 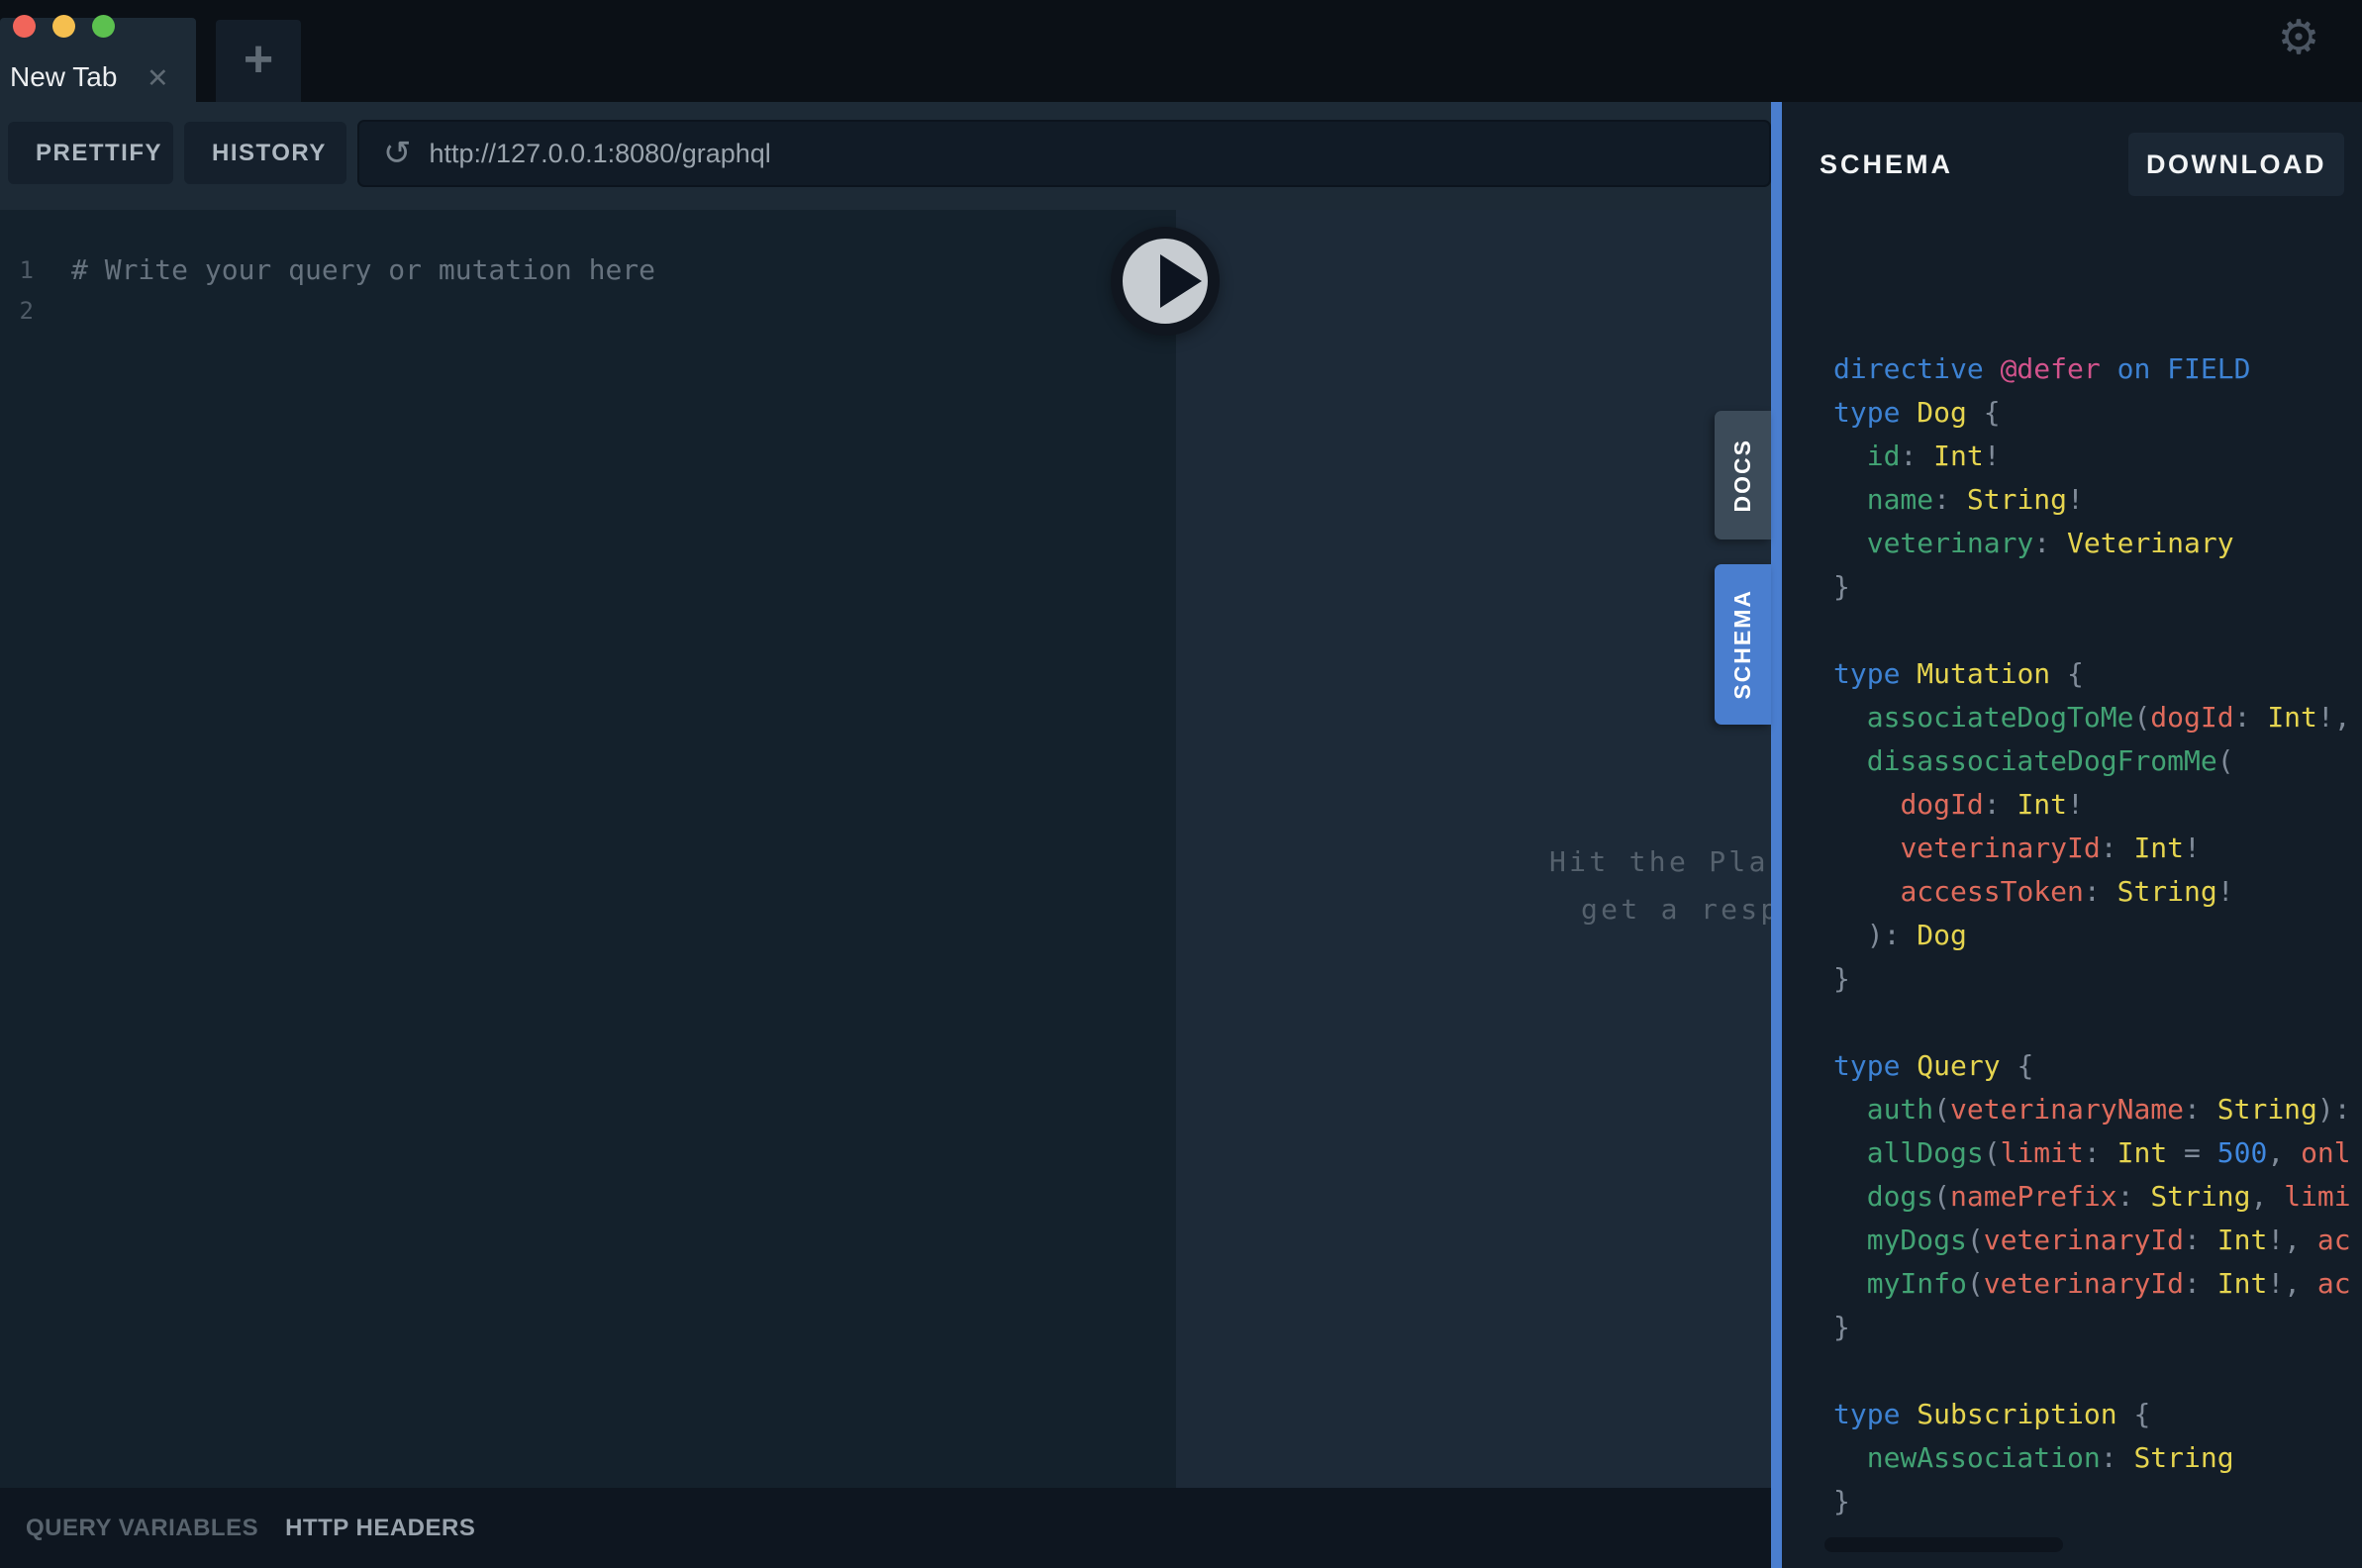 I want to click on schema-panel-accent-border, so click(x=1777, y=835).